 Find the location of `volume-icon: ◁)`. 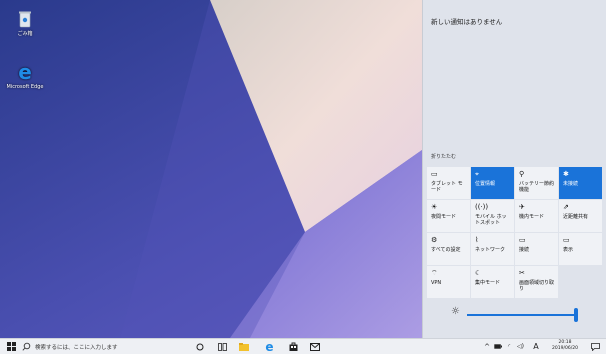

volume-icon: ◁) is located at coordinates (520, 346).